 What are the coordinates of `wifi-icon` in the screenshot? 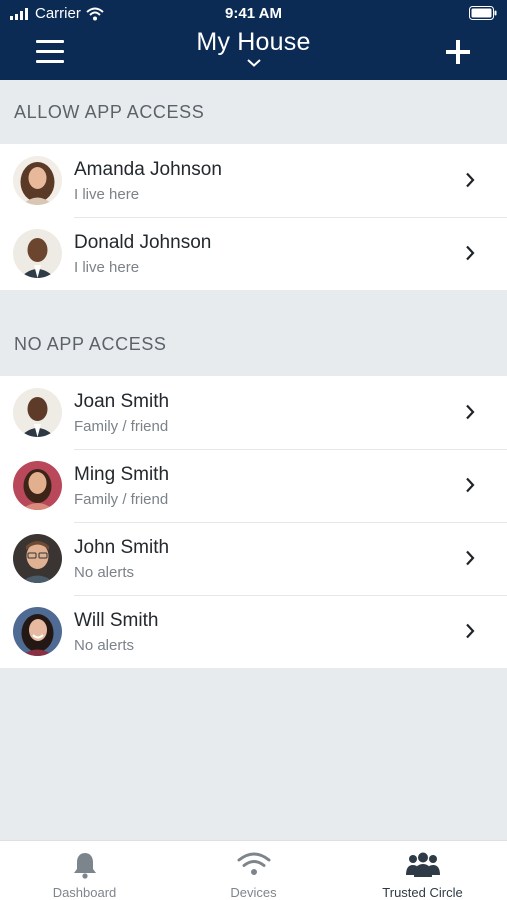 It's located at (253, 863).